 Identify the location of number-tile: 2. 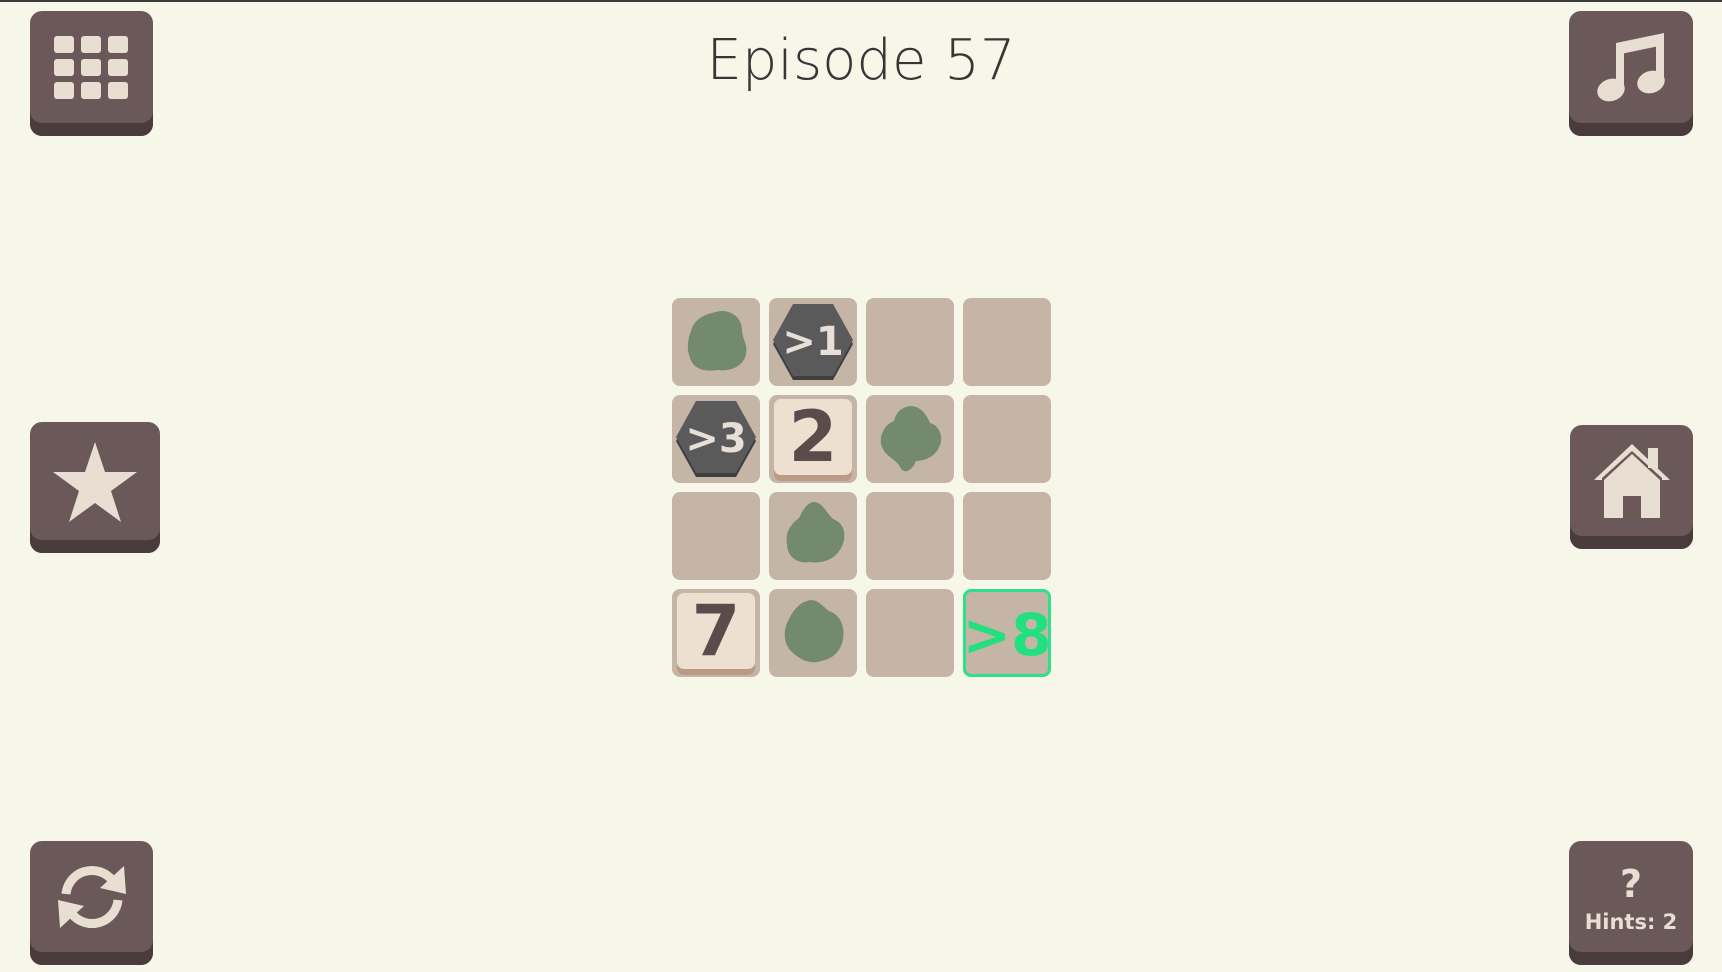
(813, 437).